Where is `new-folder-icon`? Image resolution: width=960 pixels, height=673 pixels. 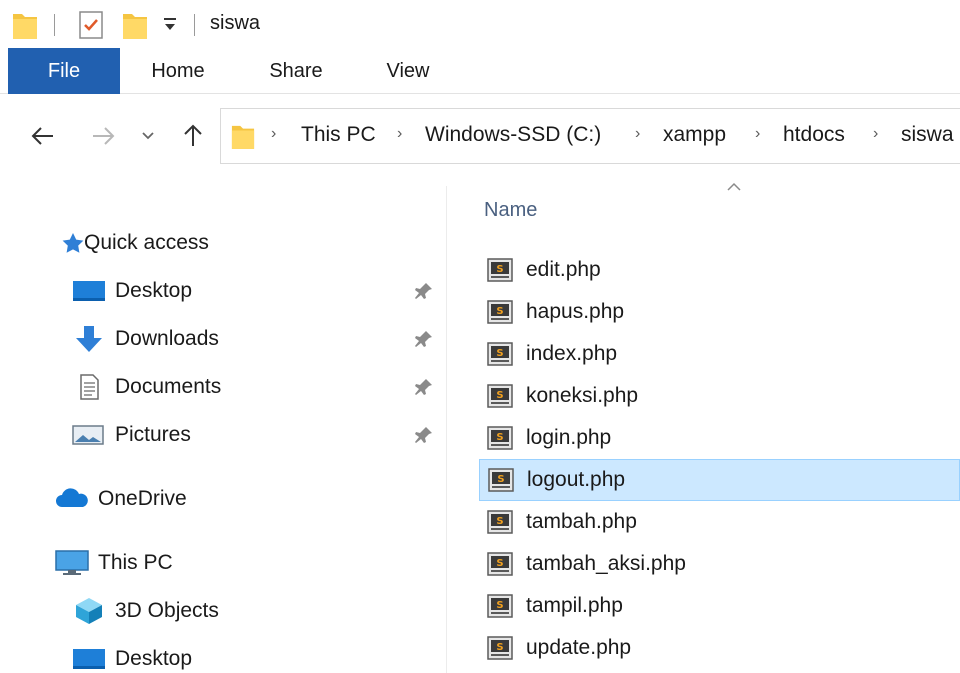
new-folder-icon is located at coordinates (135, 25).